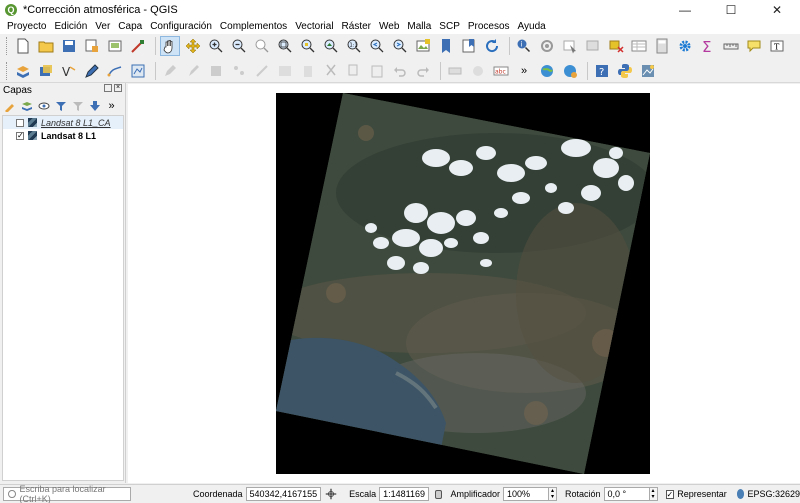 The height and width of the screenshot is (503, 800). Describe the element at coordinates (616, 46) in the screenshot. I see `deselect-all-icon` at that location.